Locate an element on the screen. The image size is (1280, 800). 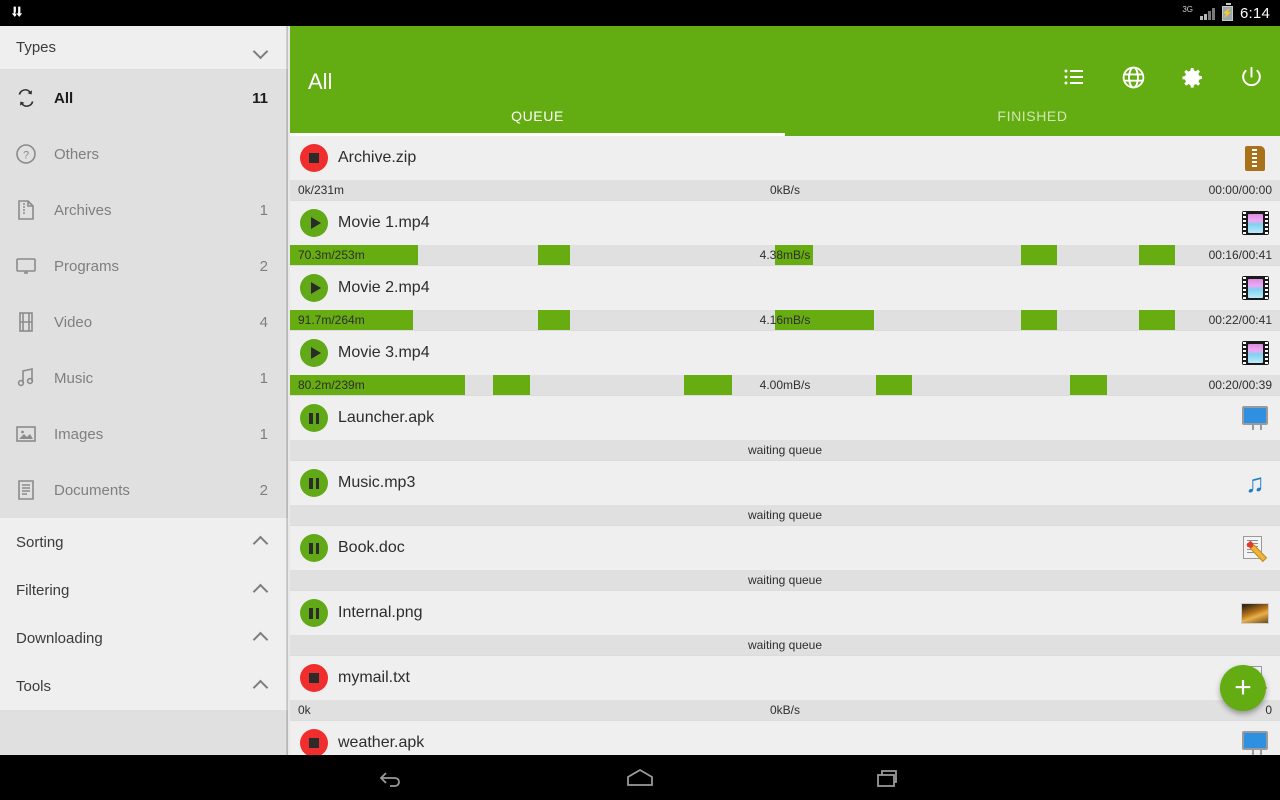
document-icon is located at coordinates (34, 490).